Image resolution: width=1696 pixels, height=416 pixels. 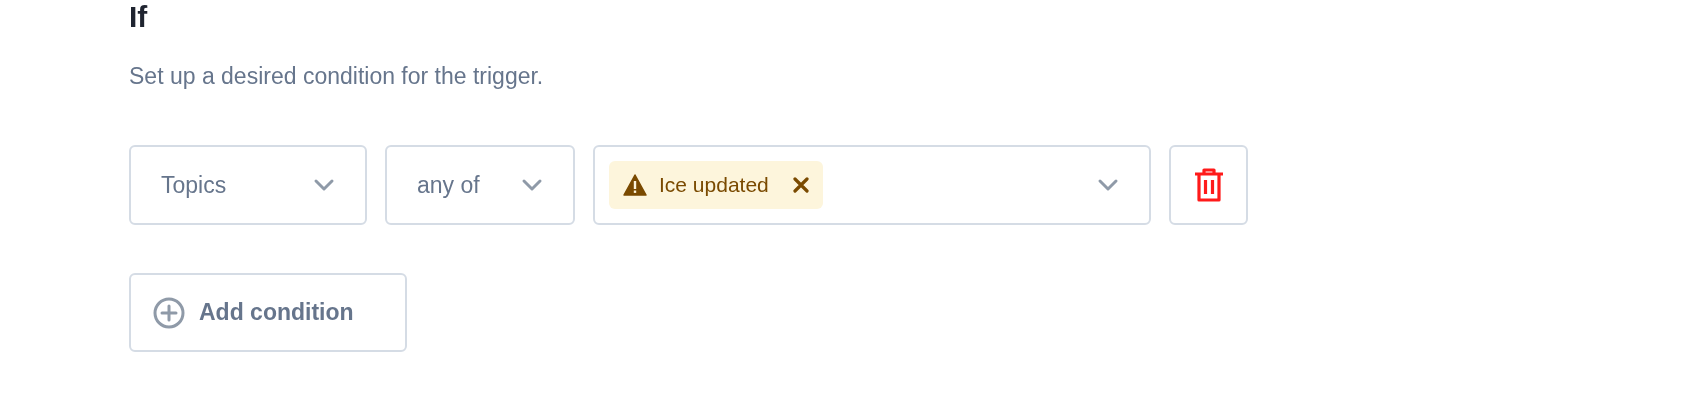 What do you see at coordinates (635, 185) in the screenshot?
I see `warning-icon` at bounding box center [635, 185].